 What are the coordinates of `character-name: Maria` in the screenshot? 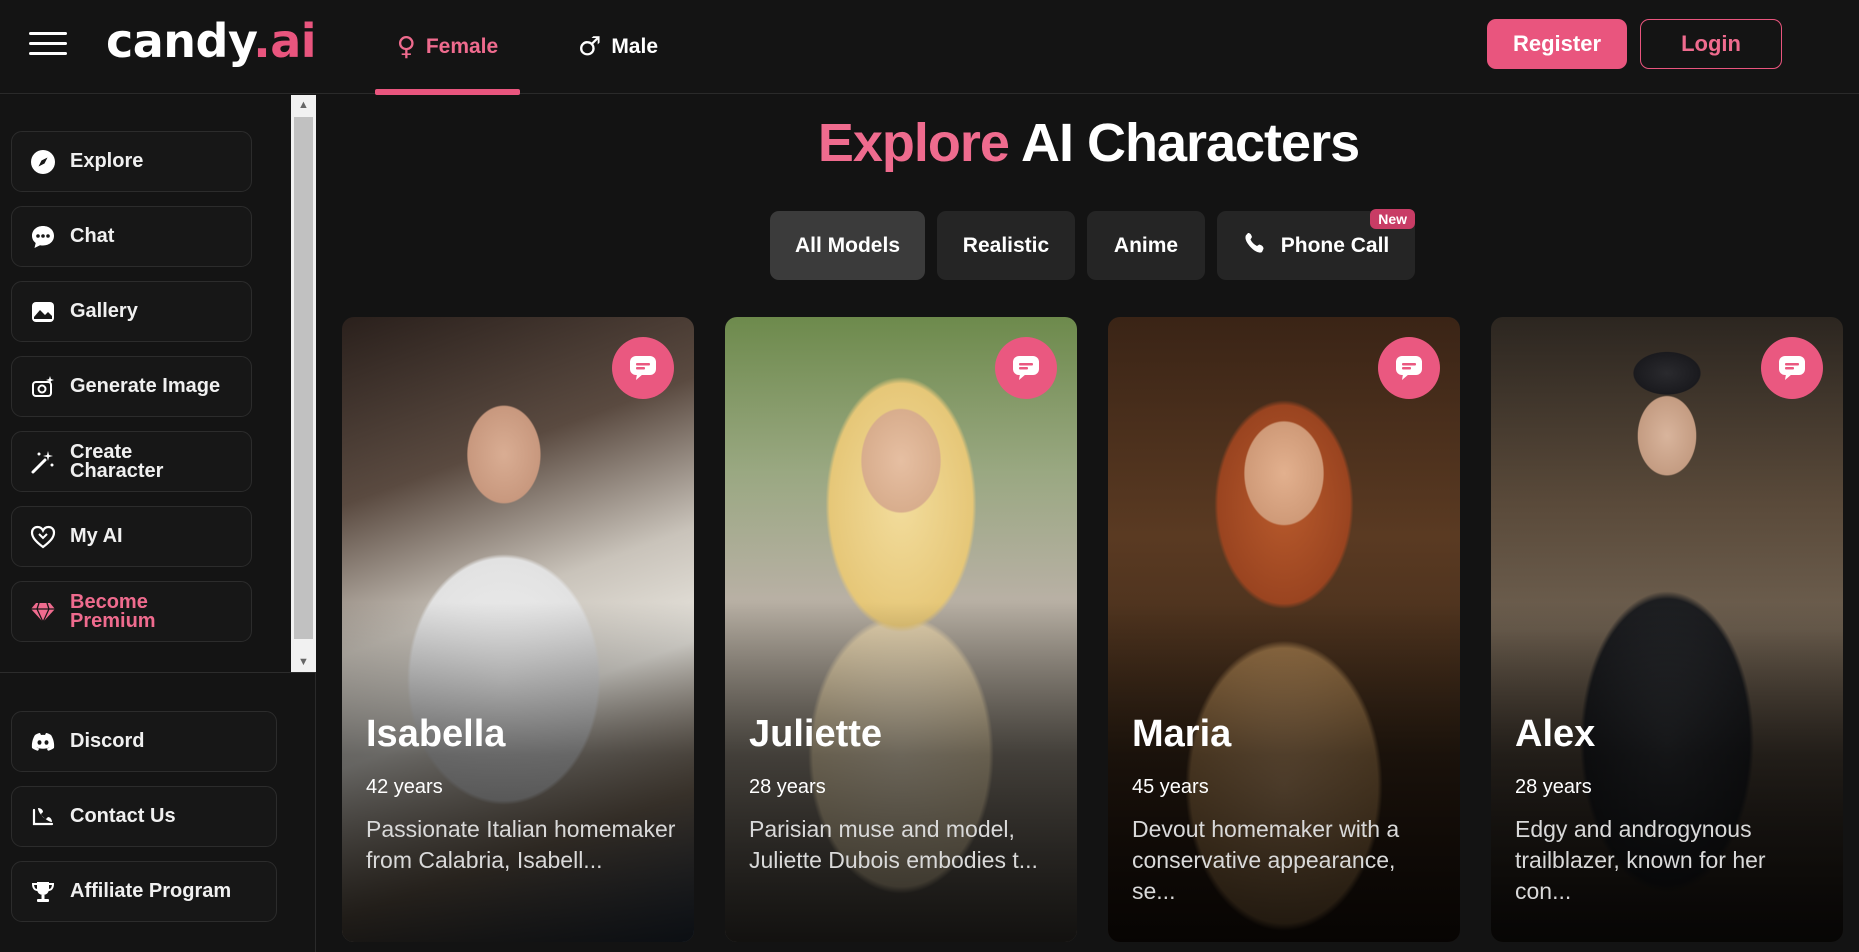 It's located at (1182, 734).